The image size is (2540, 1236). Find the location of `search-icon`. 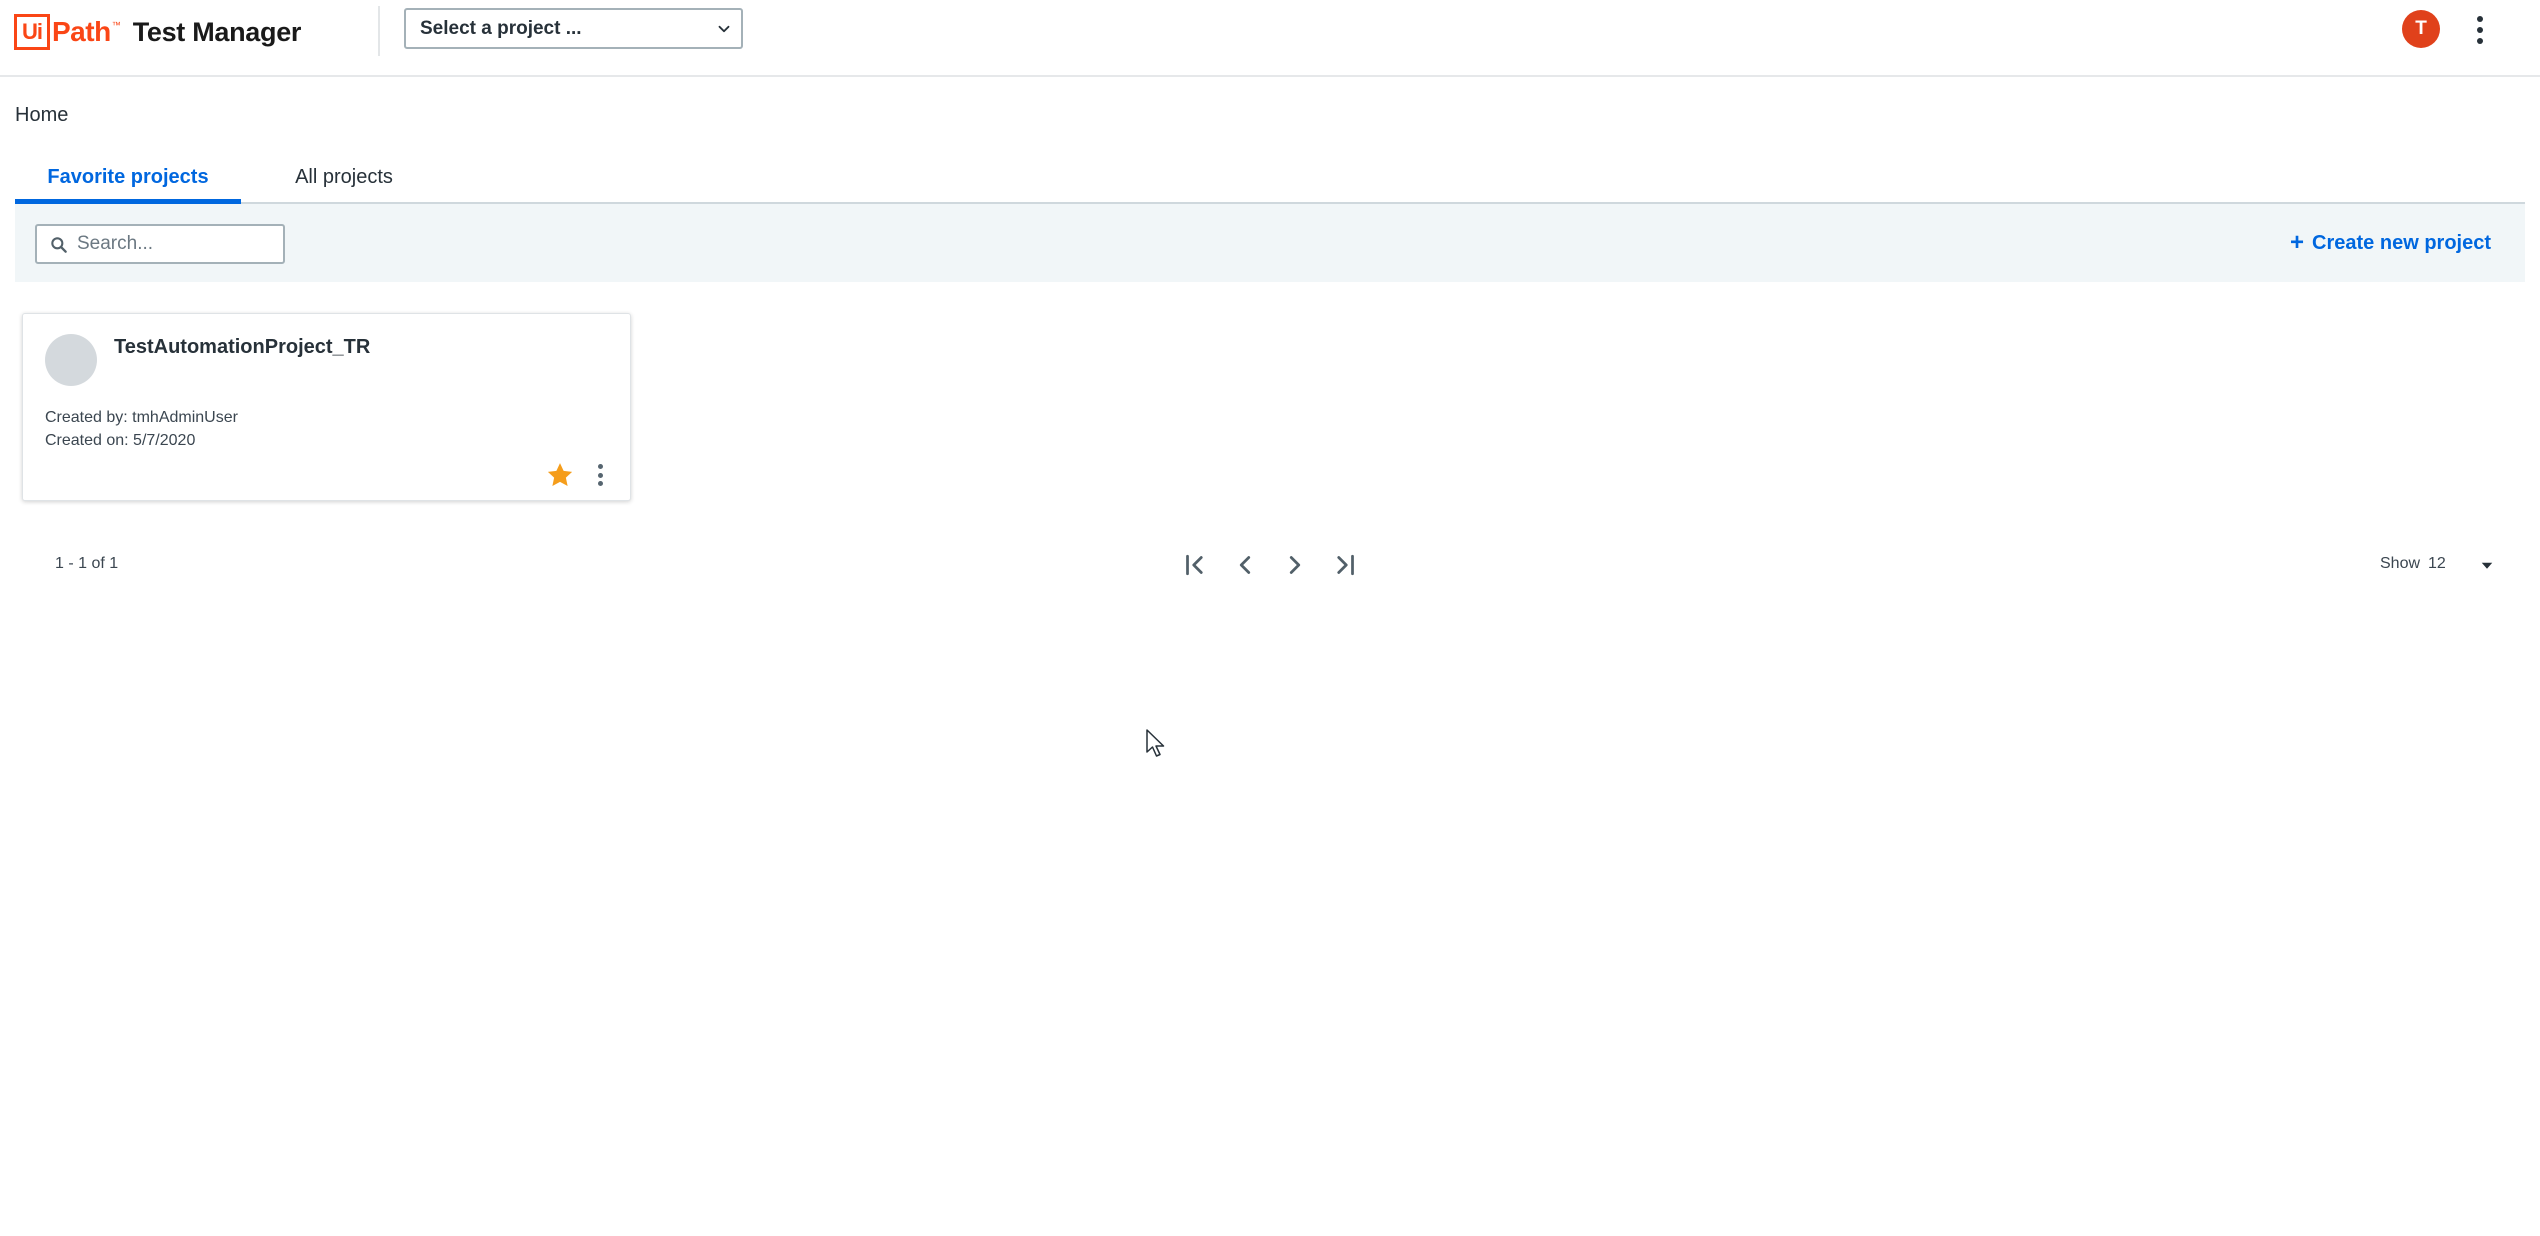

search-icon is located at coordinates (59, 245).